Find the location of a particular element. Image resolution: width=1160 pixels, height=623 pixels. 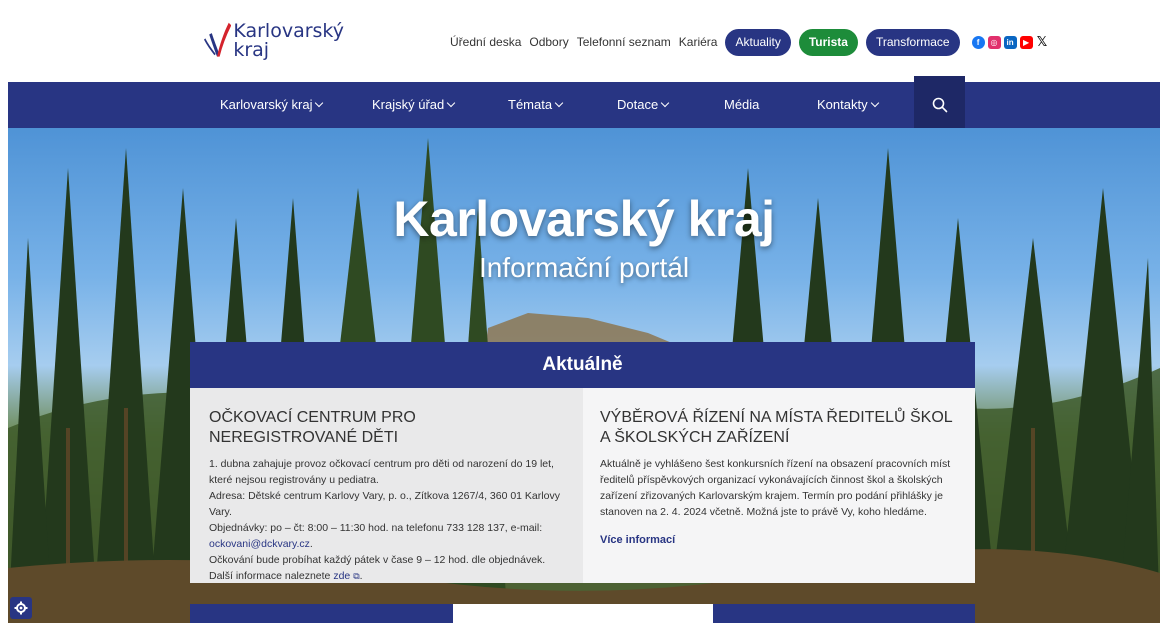

nav-kontakty: Kontakty is located at coordinates (848, 105).